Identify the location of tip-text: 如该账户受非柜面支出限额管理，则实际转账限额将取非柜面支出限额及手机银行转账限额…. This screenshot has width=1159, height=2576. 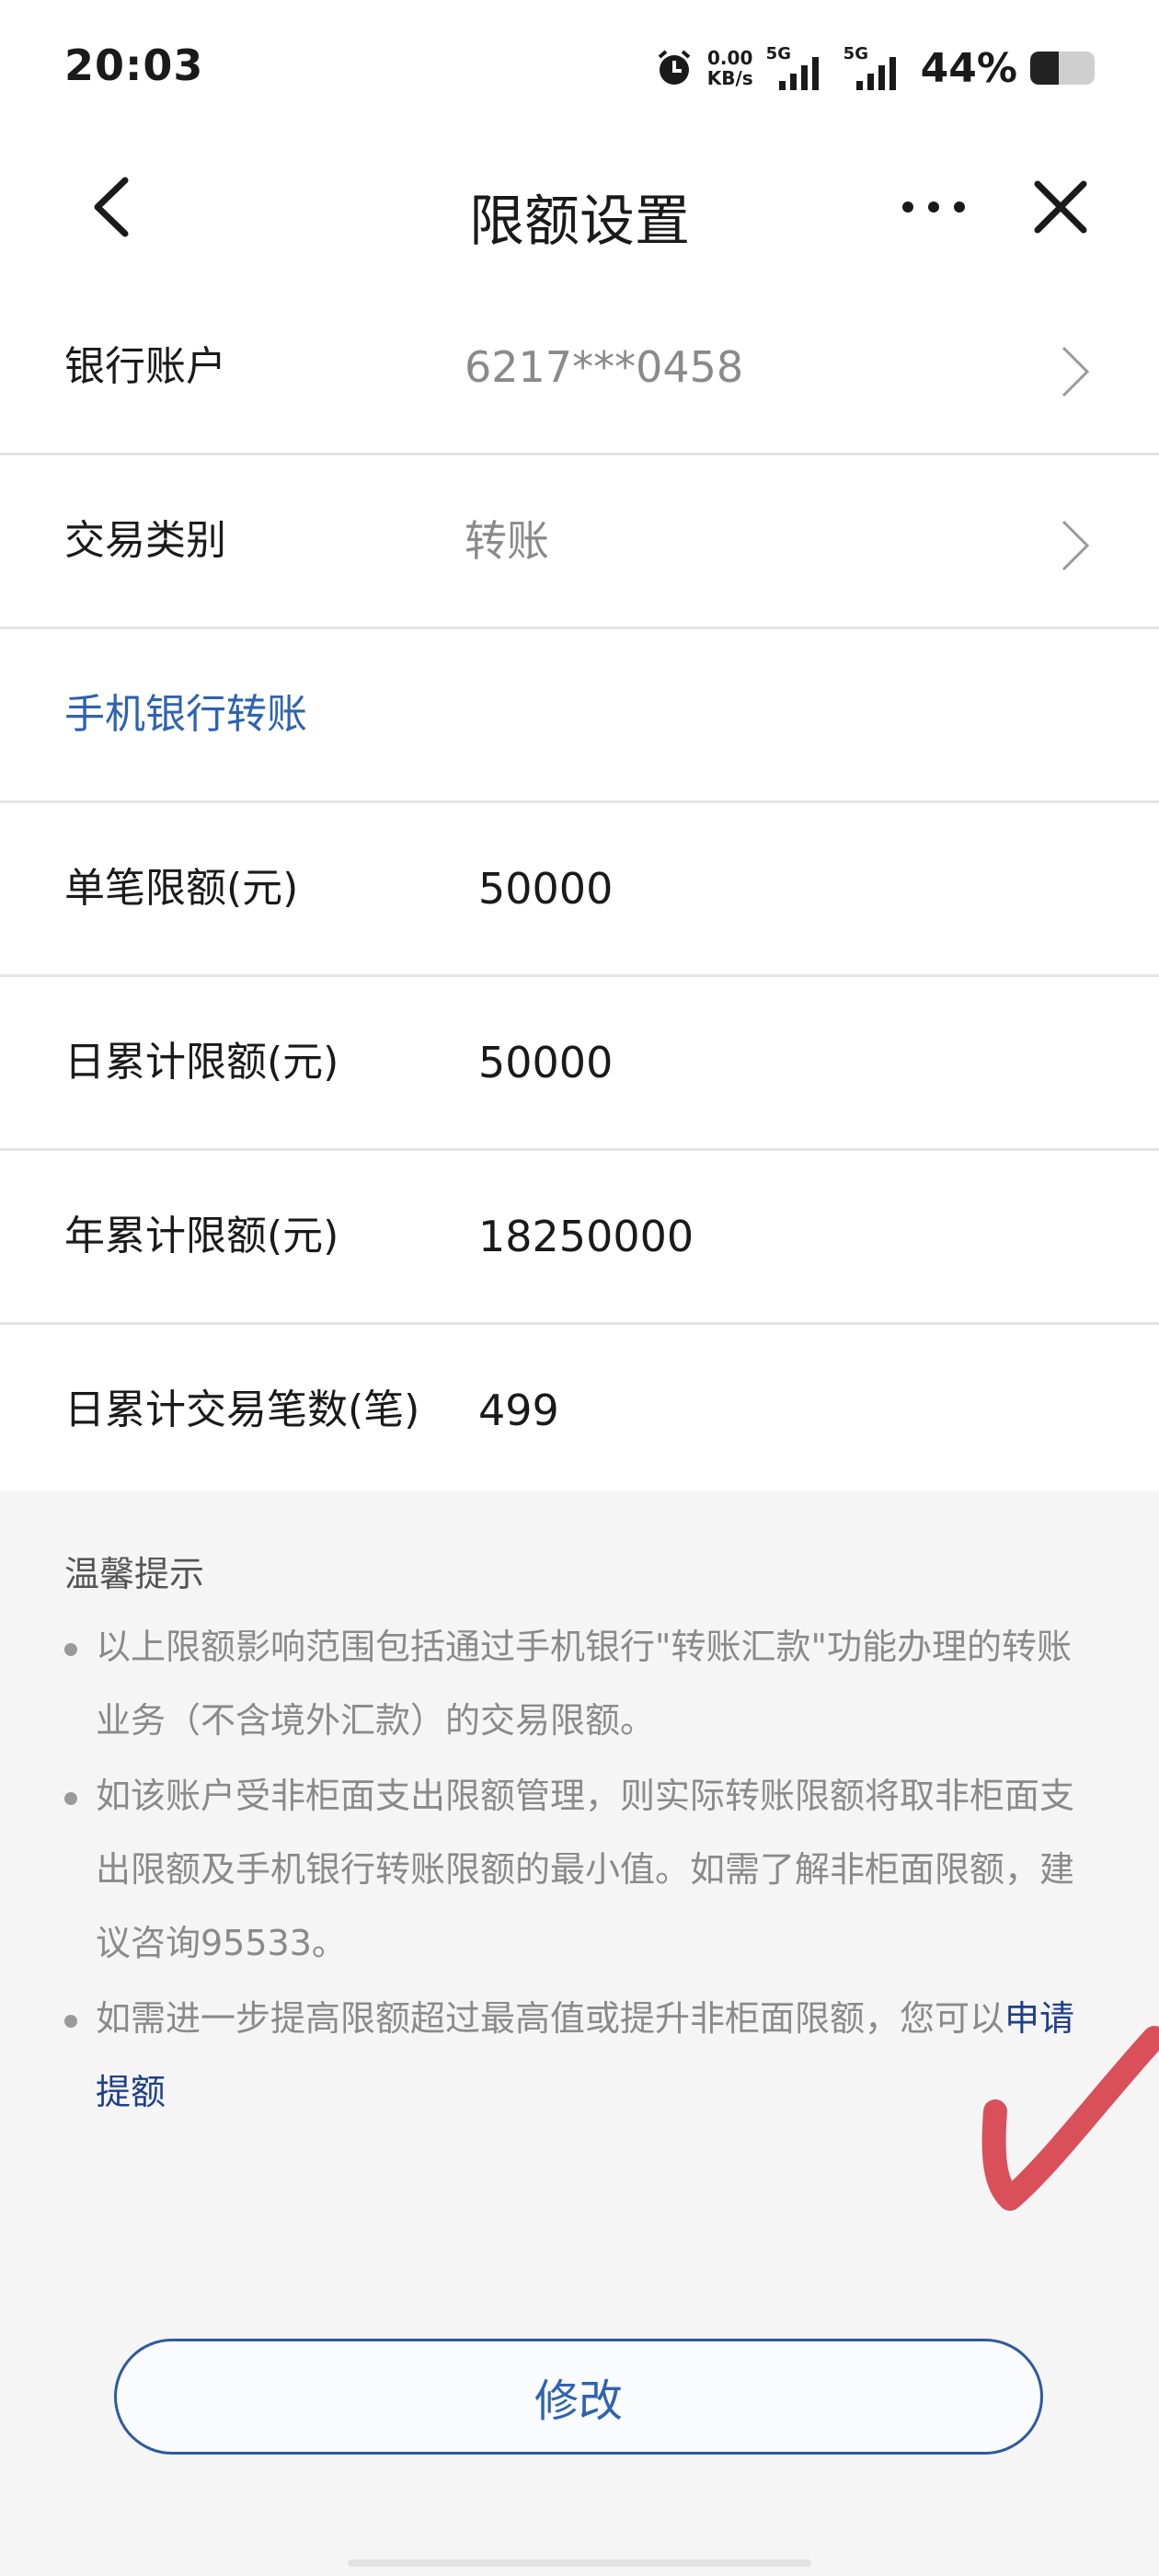
(585, 1869).